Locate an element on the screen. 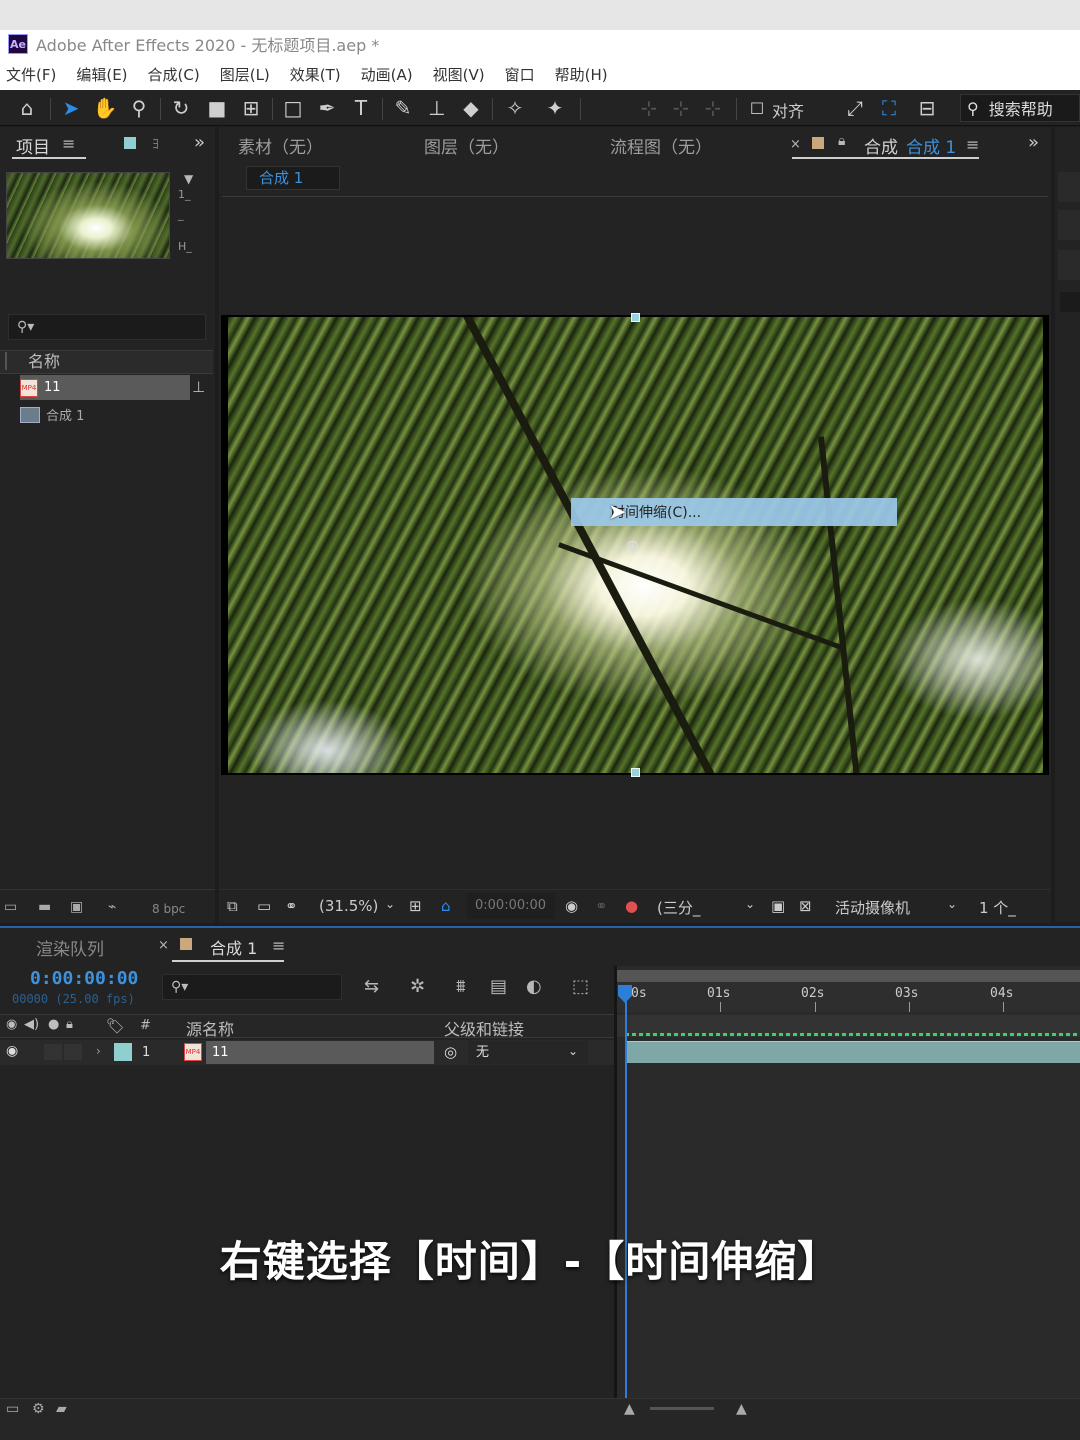 Image resolution: width=1080 pixels, height=1440 pixels. tab-composition-name: 合成 1 is located at coordinates (931, 145).